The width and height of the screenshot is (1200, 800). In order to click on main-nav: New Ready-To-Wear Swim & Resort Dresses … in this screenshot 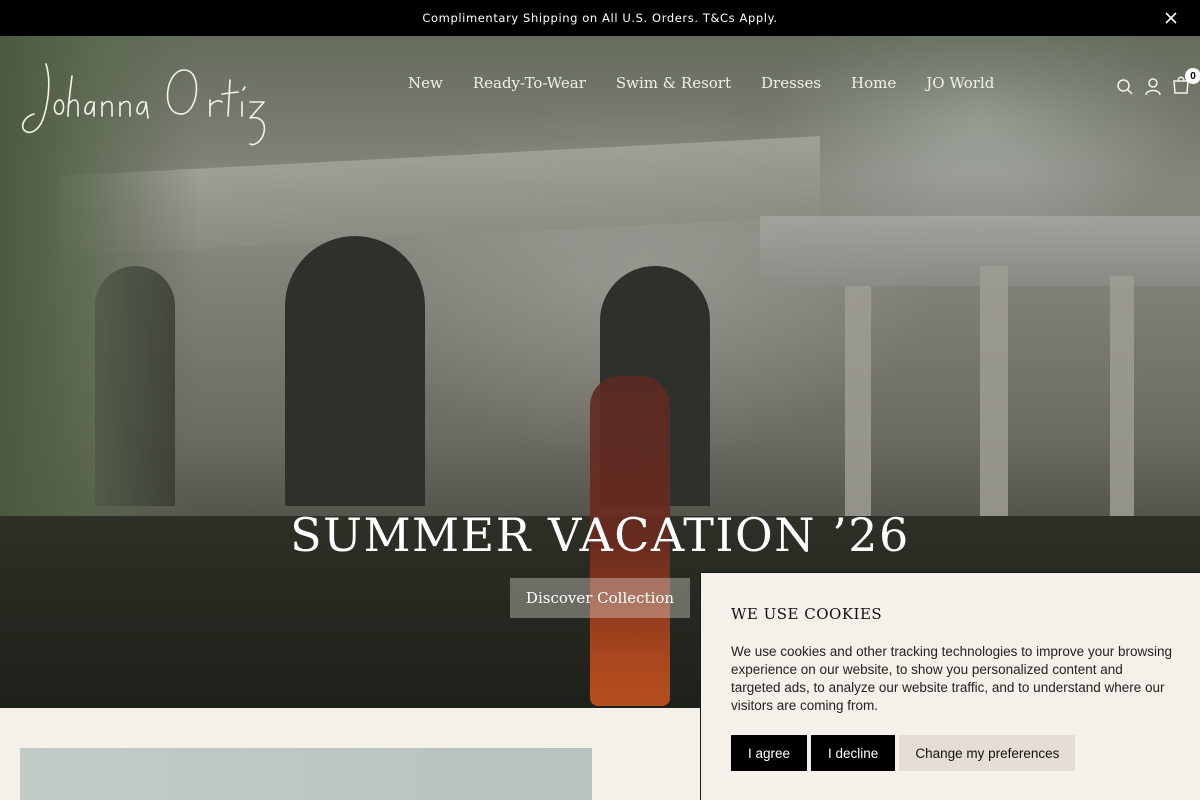, I will do `click(701, 83)`.